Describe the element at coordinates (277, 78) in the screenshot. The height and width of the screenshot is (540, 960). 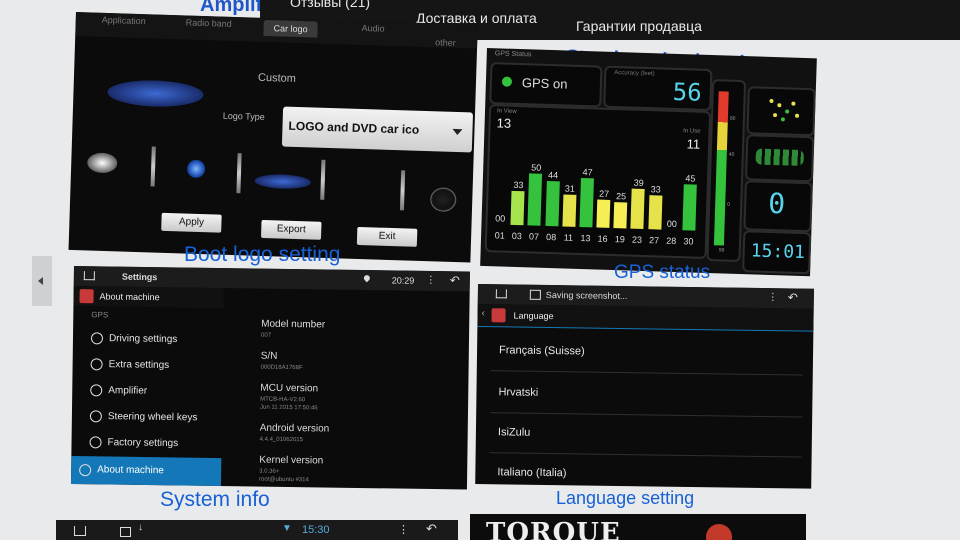
I see `custom-label: Custom` at that location.